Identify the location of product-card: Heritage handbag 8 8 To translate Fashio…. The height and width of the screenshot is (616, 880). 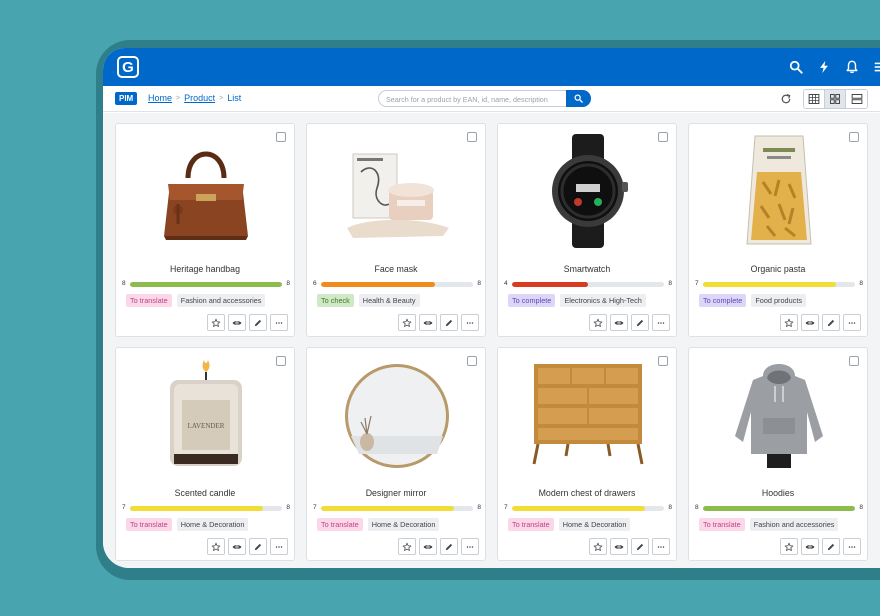
(205, 230).